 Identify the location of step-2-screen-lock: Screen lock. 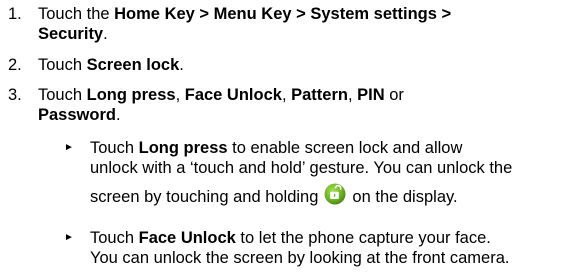
(133, 65).